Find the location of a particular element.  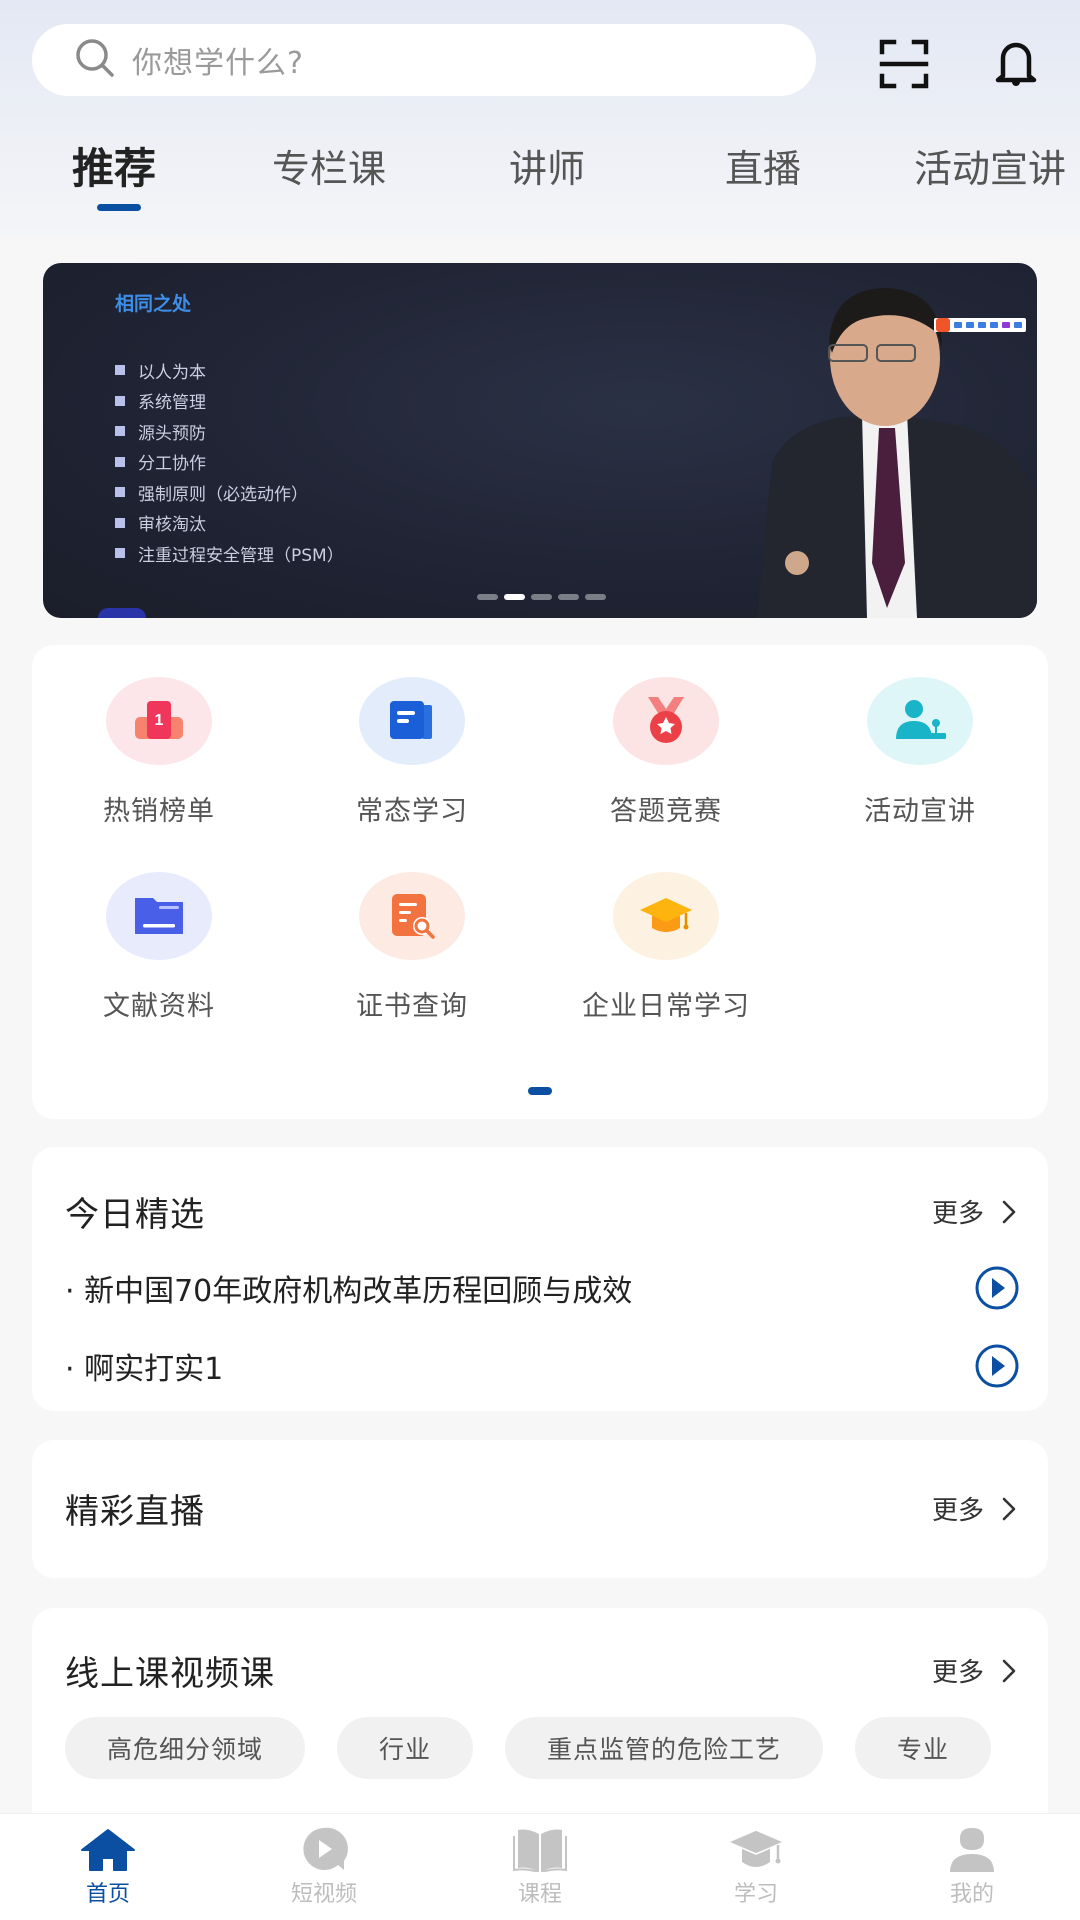

home-icon is located at coordinates (108, 1850).